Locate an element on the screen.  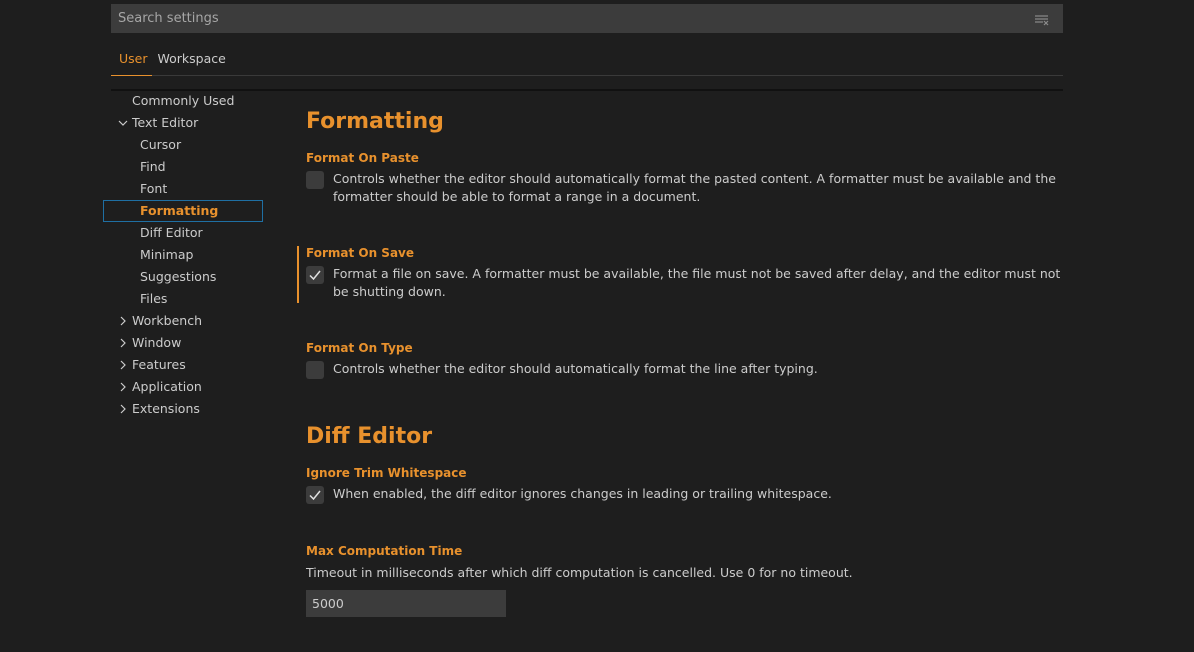
toc-item-label: Files is located at coordinates (154, 298).